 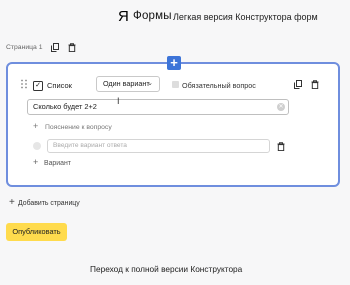 I want to click on add-question-button: +, so click(x=174, y=63).